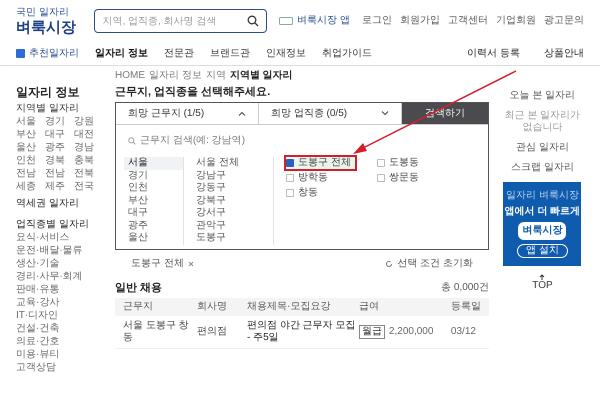  Describe the element at coordinates (59, 187) in the screenshot. I see `region-link: 제주` at that location.